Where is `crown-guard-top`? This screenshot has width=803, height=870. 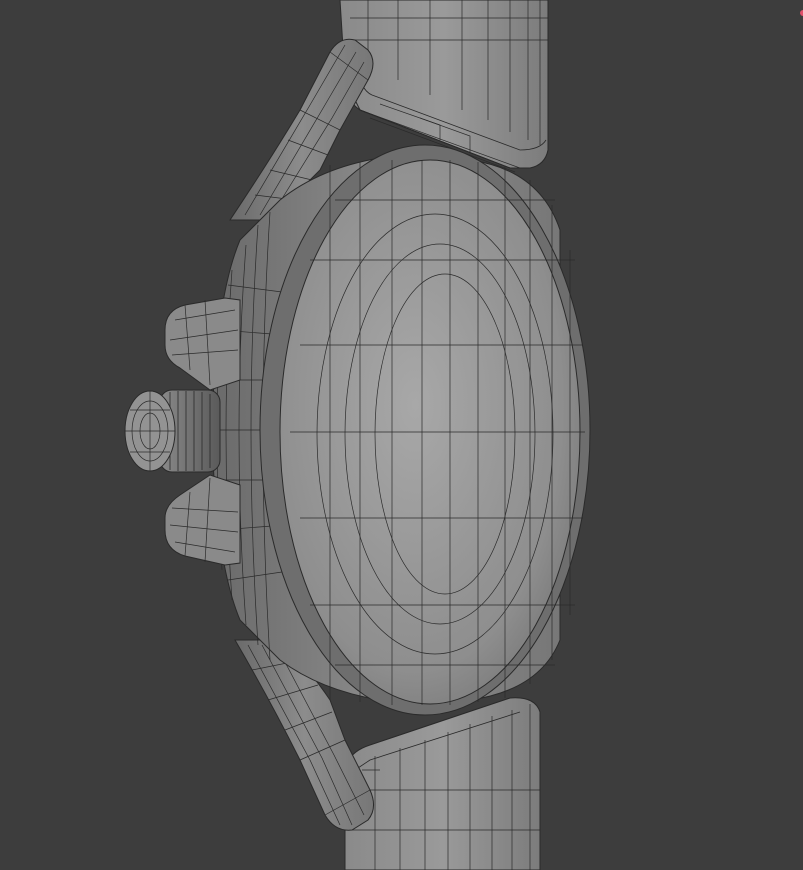 crown-guard-top is located at coordinates (202, 344).